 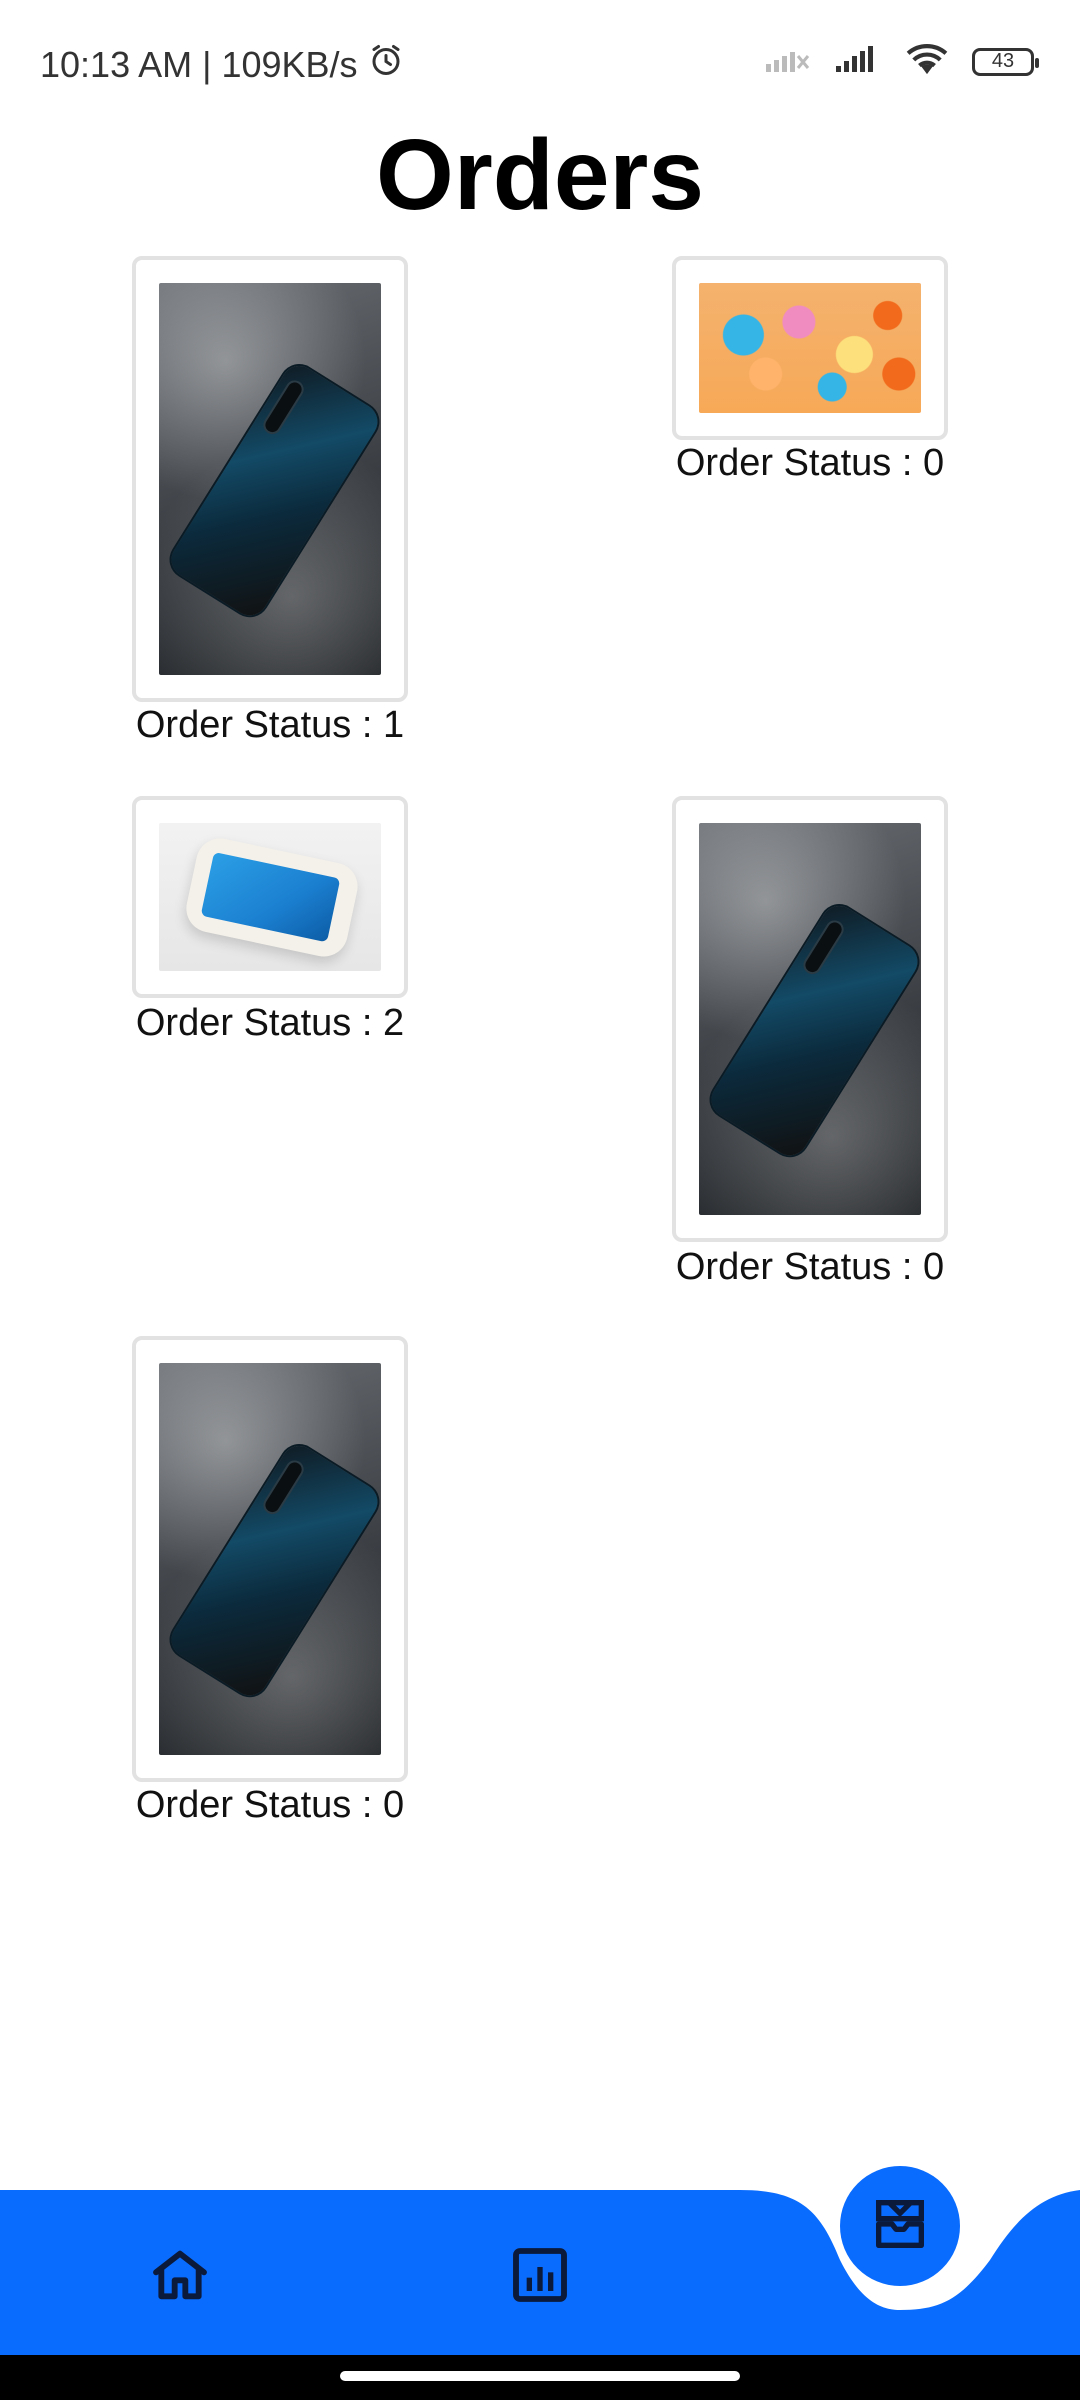 I want to click on inbox-icon, so click(x=900, y=2226).